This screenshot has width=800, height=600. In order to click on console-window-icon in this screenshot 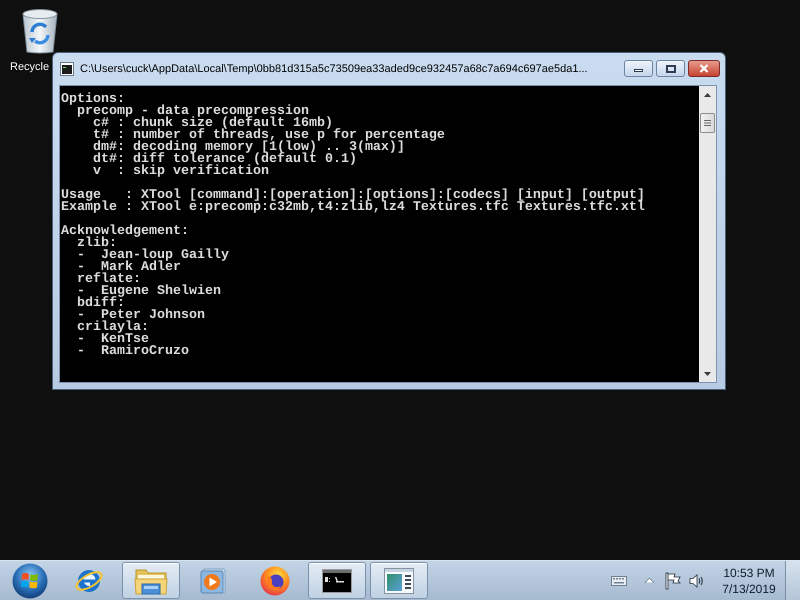, I will do `click(67, 69)`.